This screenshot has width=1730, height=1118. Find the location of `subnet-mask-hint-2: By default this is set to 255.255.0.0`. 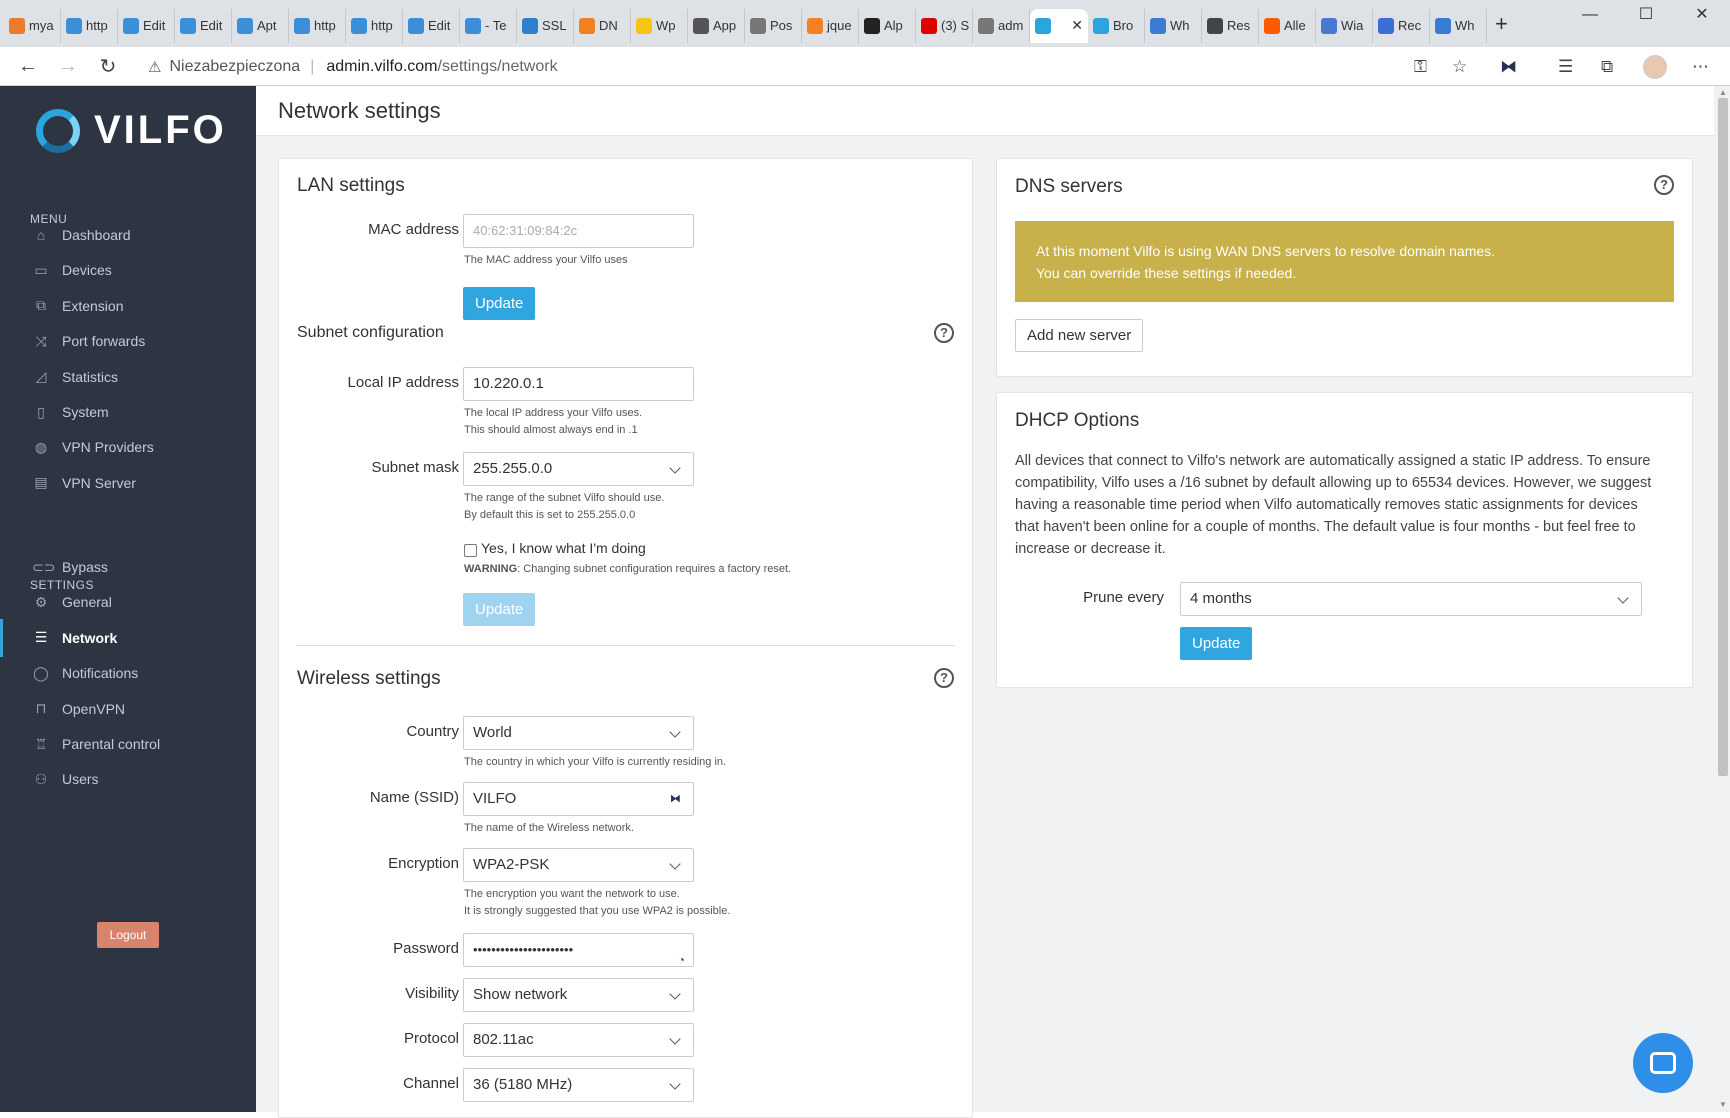

subnet-mask-hint-2: By default this is set to 255.255.0.0 is located at coordinates (550, 515).